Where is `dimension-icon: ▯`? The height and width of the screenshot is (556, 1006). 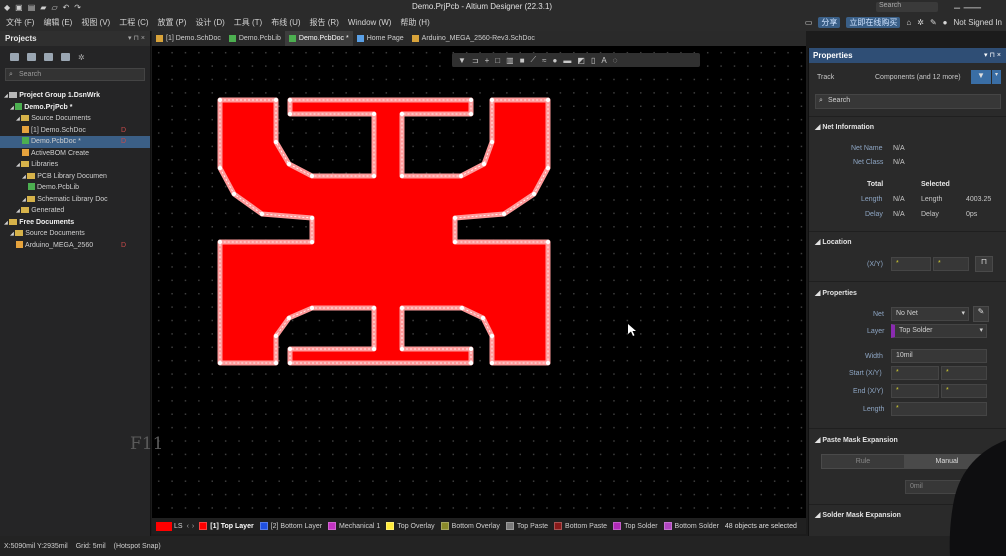 dimension-icon: ▯ is located at coordinates (593, 60).